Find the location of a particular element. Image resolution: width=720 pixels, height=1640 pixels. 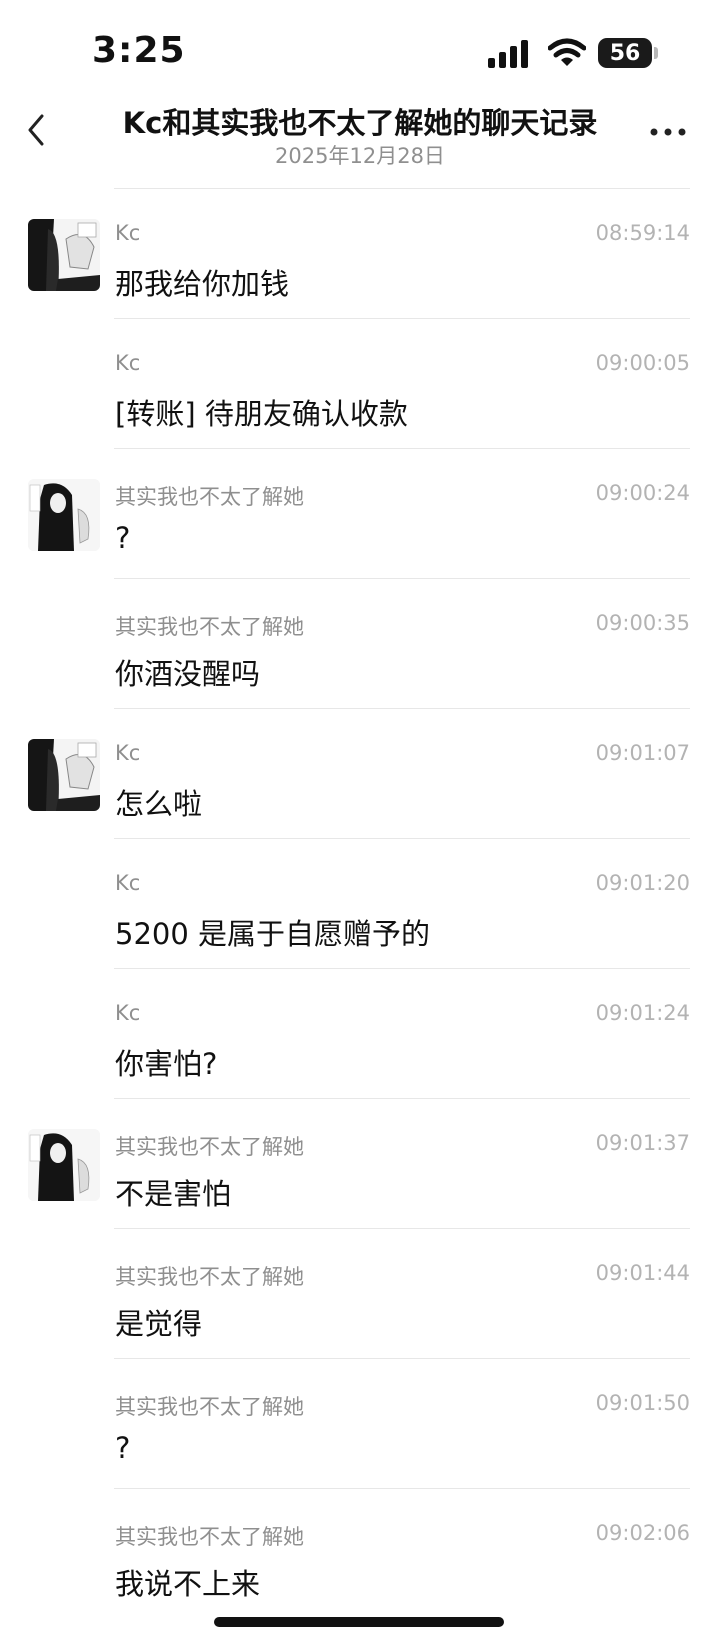

message-row: 其实我也不太了解她 09:00:35 你酒没醒吗 is located at coordinates (360, 644).